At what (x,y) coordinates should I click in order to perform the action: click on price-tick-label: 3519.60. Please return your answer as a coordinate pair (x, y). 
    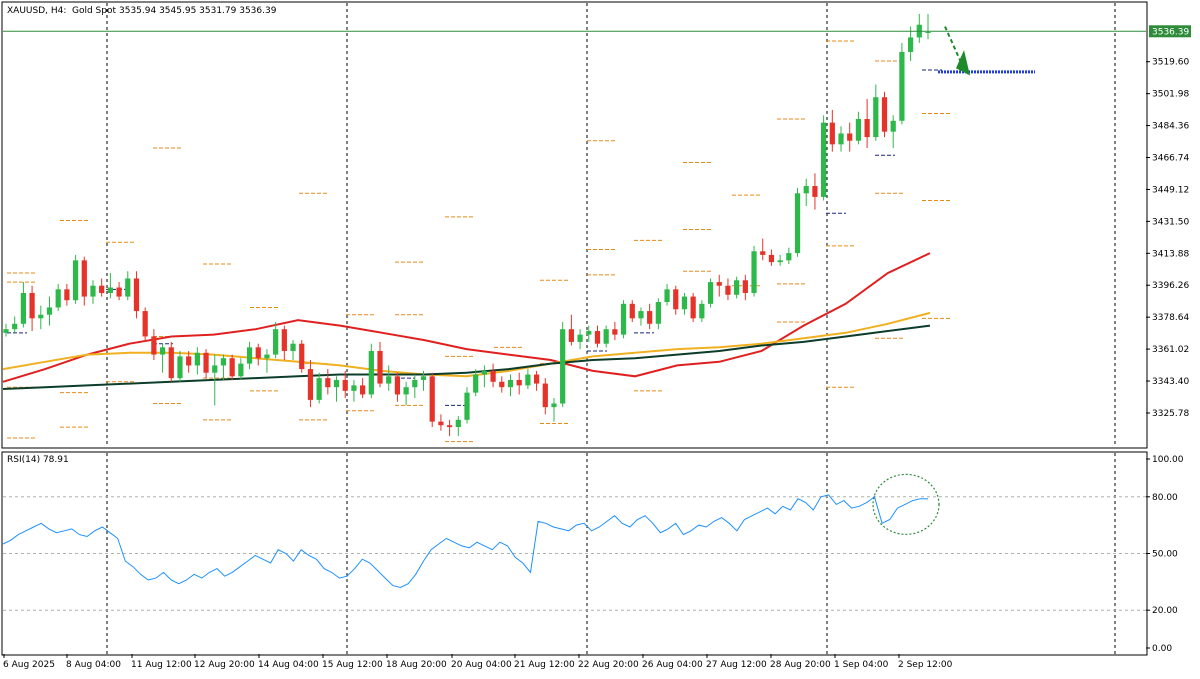
    Looking at the image, I should click on (1170, 63).